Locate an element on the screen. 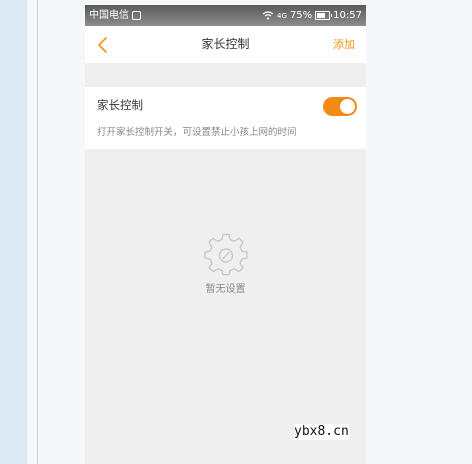  nav-bar: 家长控制 添加 is located at coordinates (225, 44).